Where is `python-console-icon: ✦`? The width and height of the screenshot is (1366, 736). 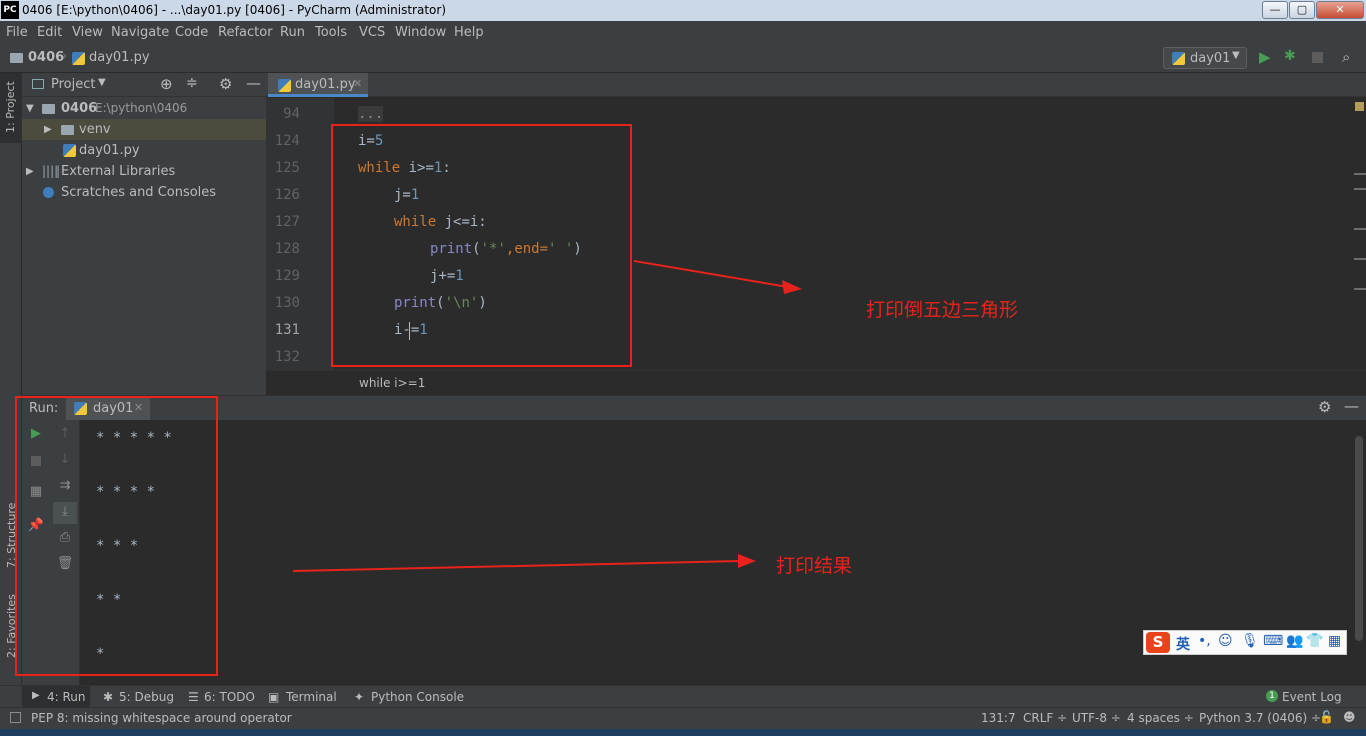 python-console-icon: ✦ is located at coordinates (359, 697).